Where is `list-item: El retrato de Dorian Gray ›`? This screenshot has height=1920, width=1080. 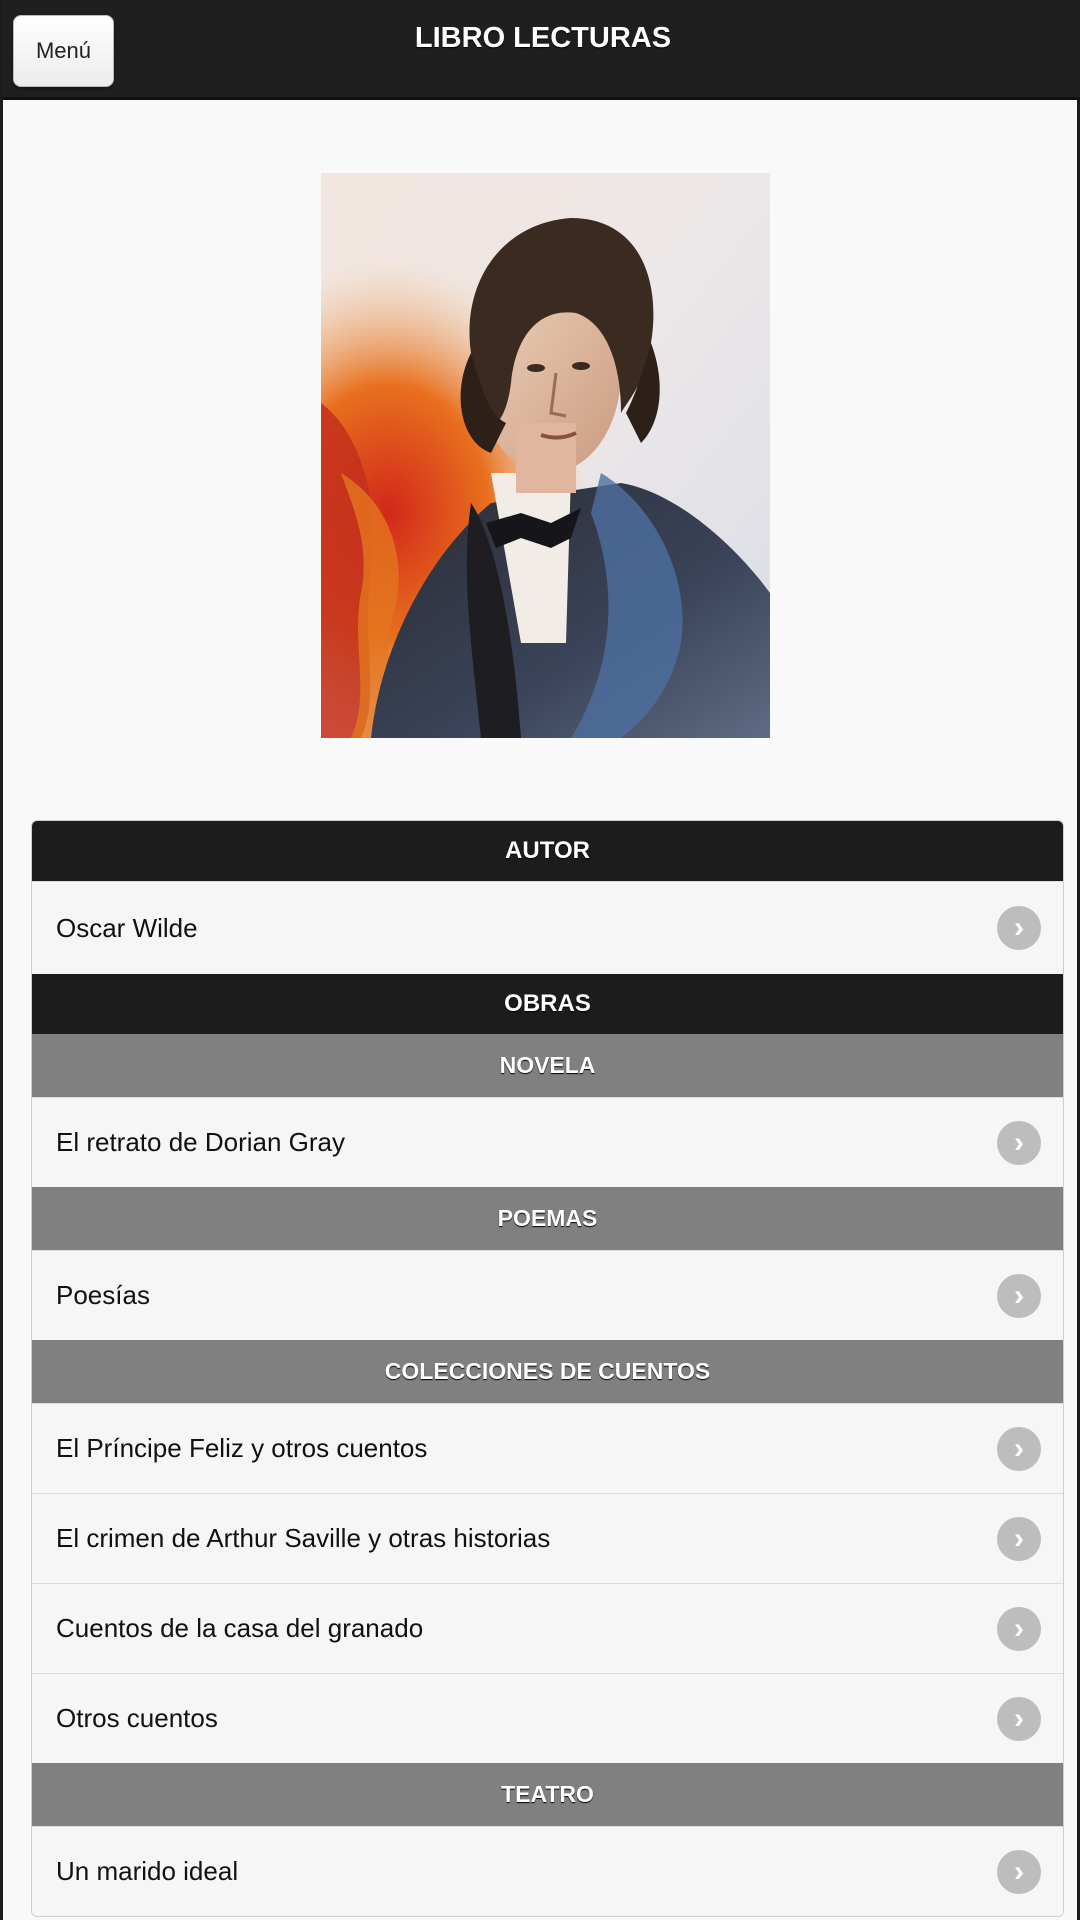
list-item: El retrato de Dorian Gray › is located at coordinates (547, 1142).